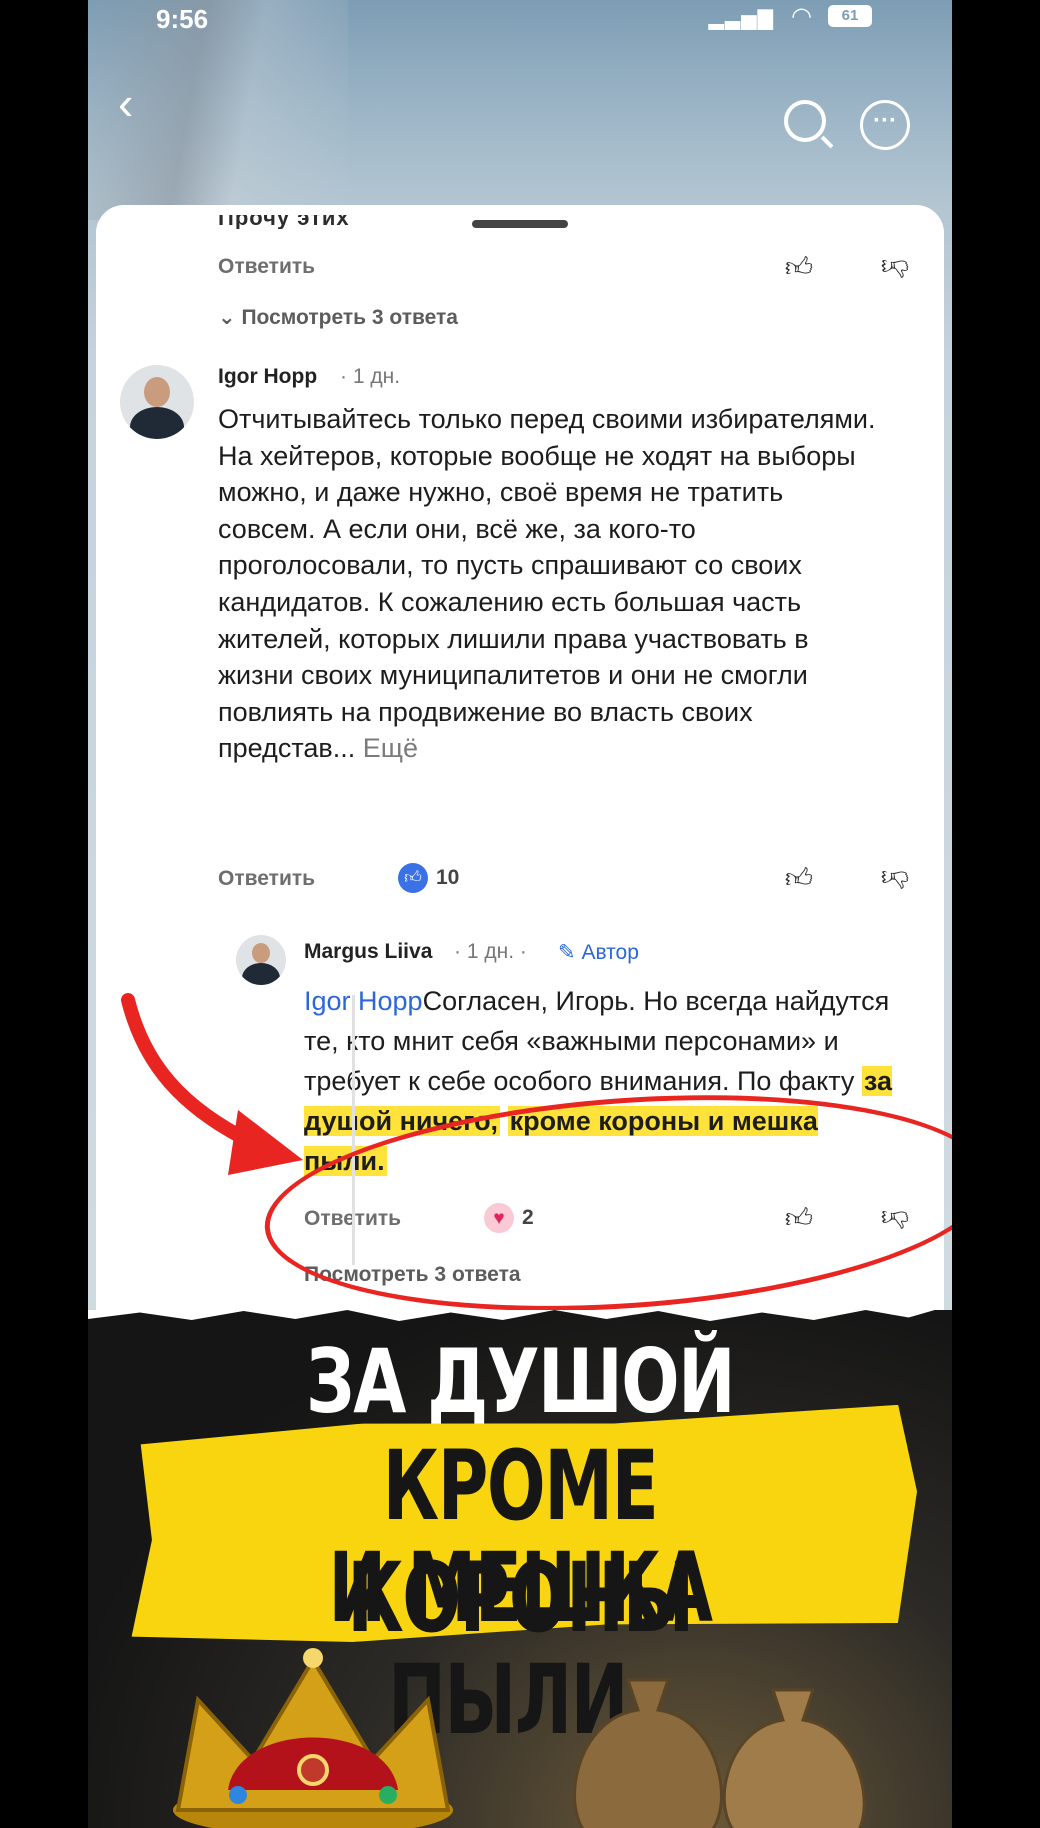  Describe the element at coordinates (261, 960) in the screenshot. I see `avatar-margus-liiva` at that location.